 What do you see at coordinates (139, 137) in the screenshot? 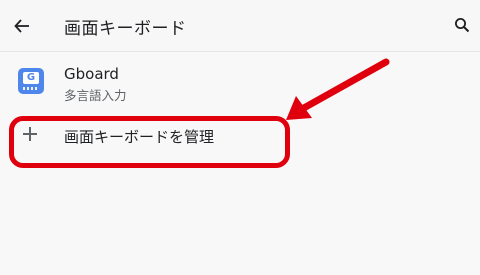
I see `manage-keyboards-label: 画面キーボードを管理` at bounding box center [139, 137].